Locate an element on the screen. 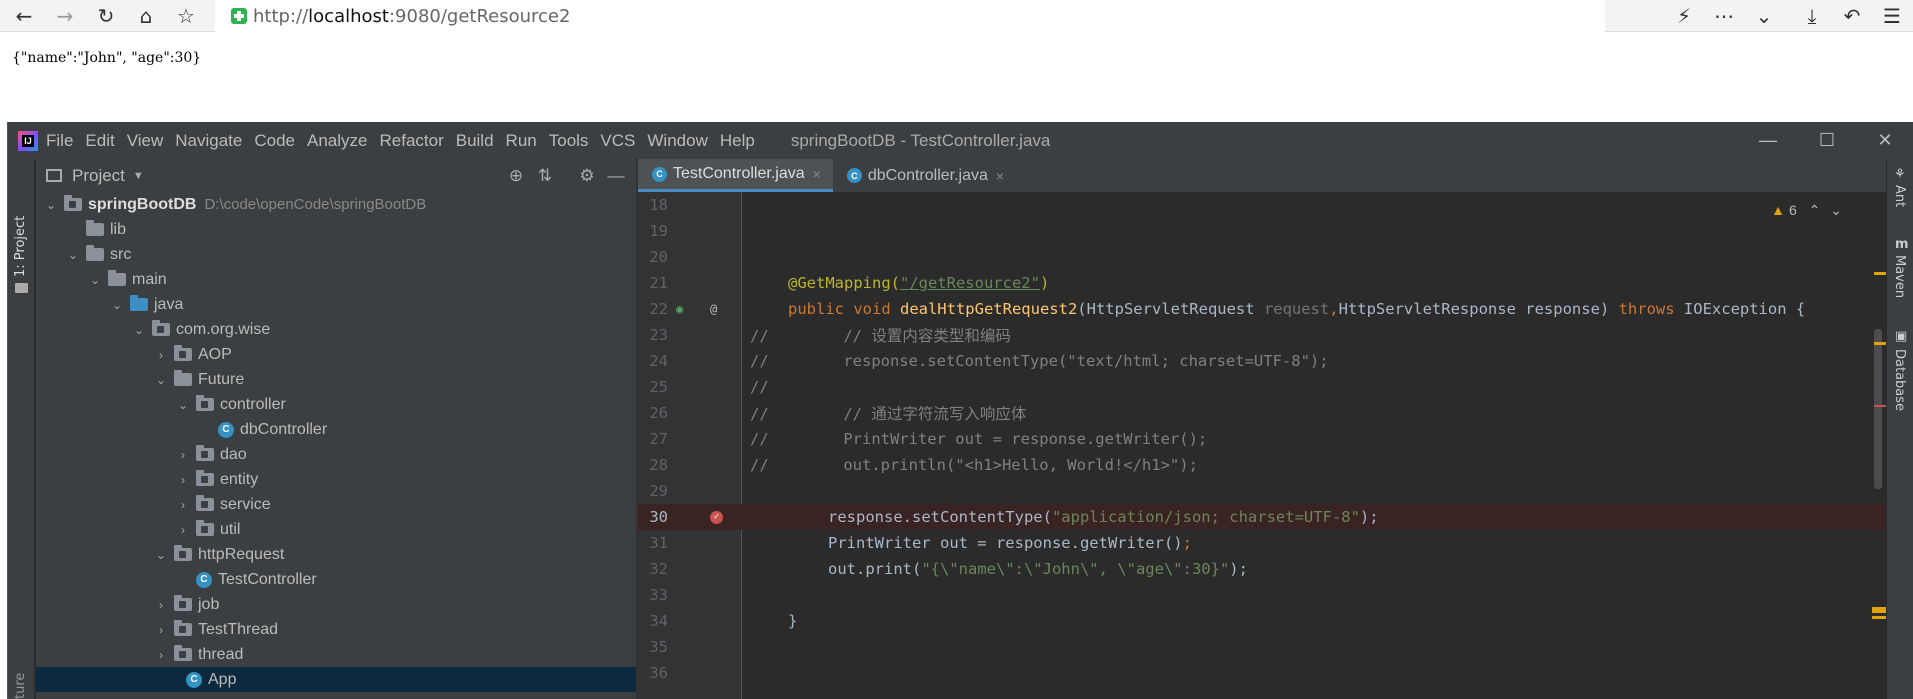 This screenshot has width=1913, height=699. menu-vcs: VCS is located at coordinates (617, 141).